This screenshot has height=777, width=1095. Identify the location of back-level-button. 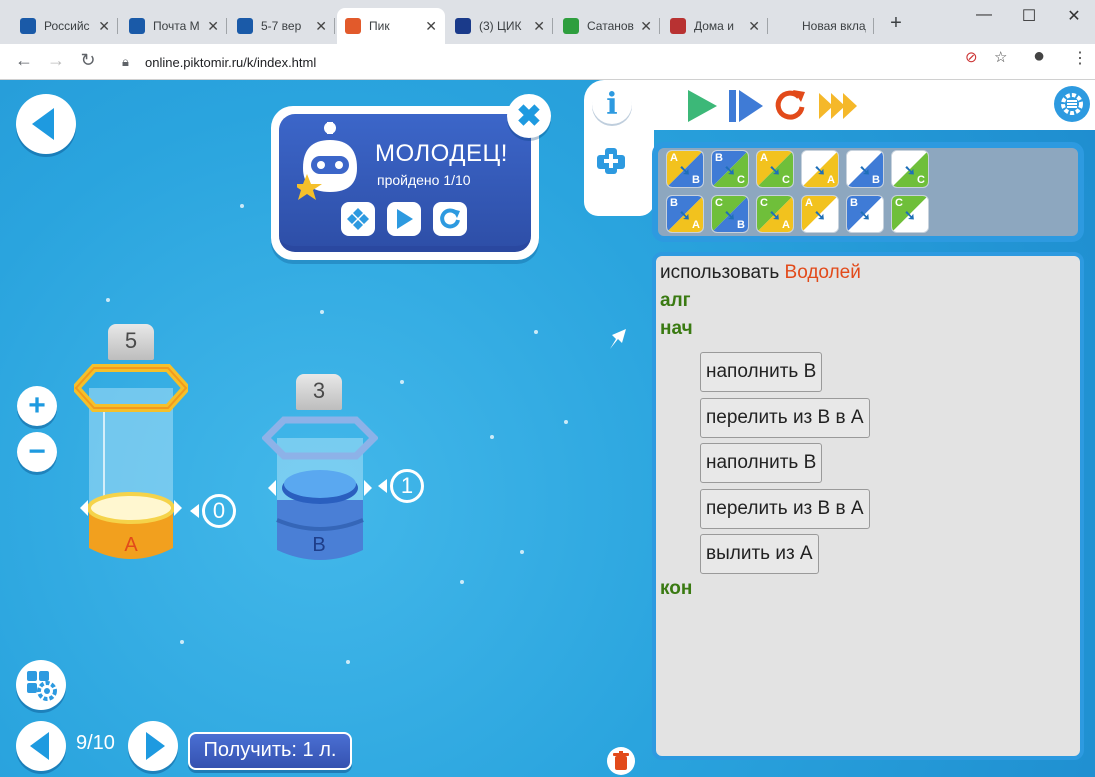
(46, 124).